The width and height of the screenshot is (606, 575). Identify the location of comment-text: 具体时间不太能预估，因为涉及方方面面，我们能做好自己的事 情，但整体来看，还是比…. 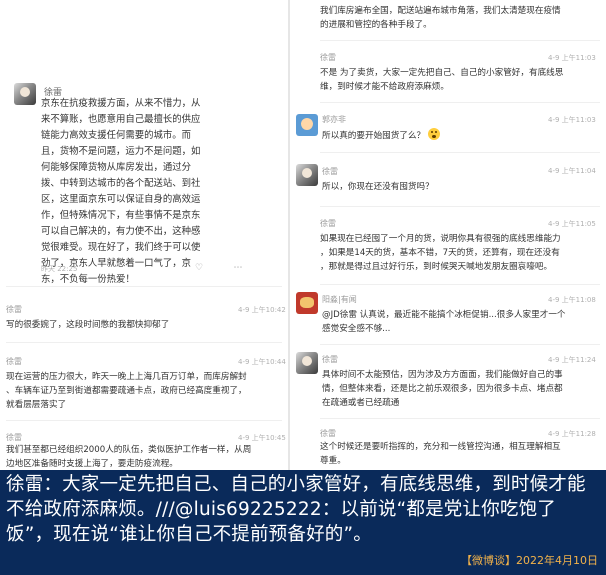
(442, 389).